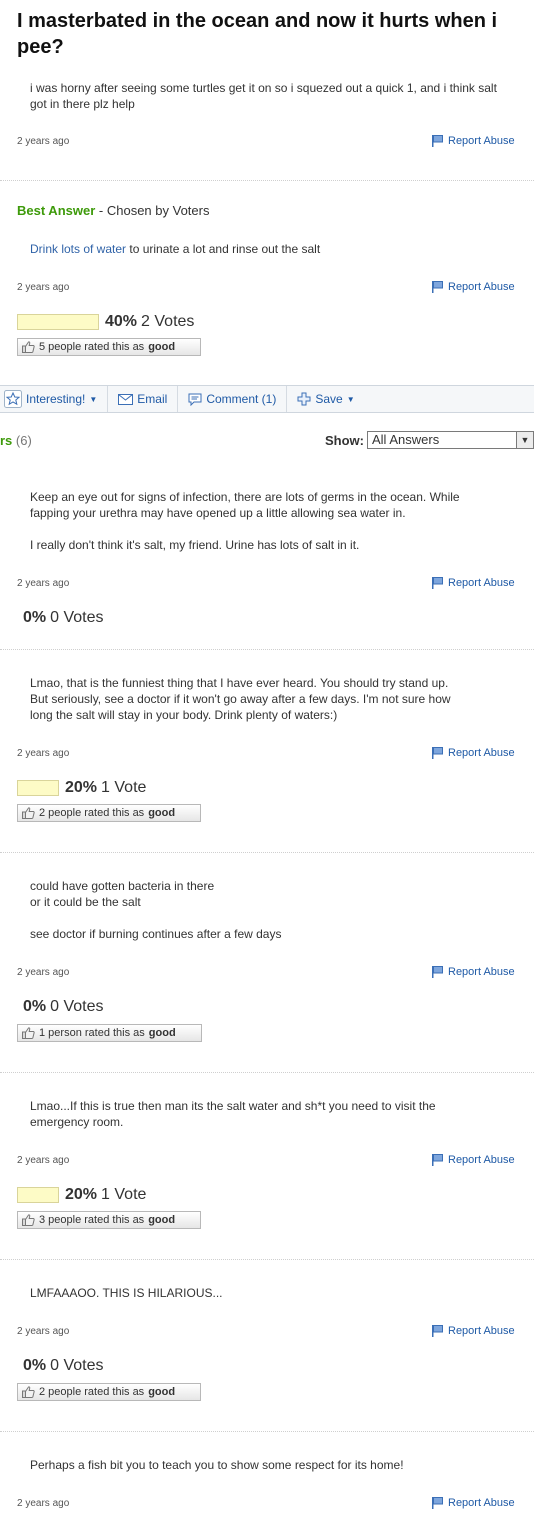 This screenshot has width=534, height=1528. Describe the element at coordinates (154, 210) in the screenshot. I see `chosen-by-voters: - Chosen by Voters` at that location.